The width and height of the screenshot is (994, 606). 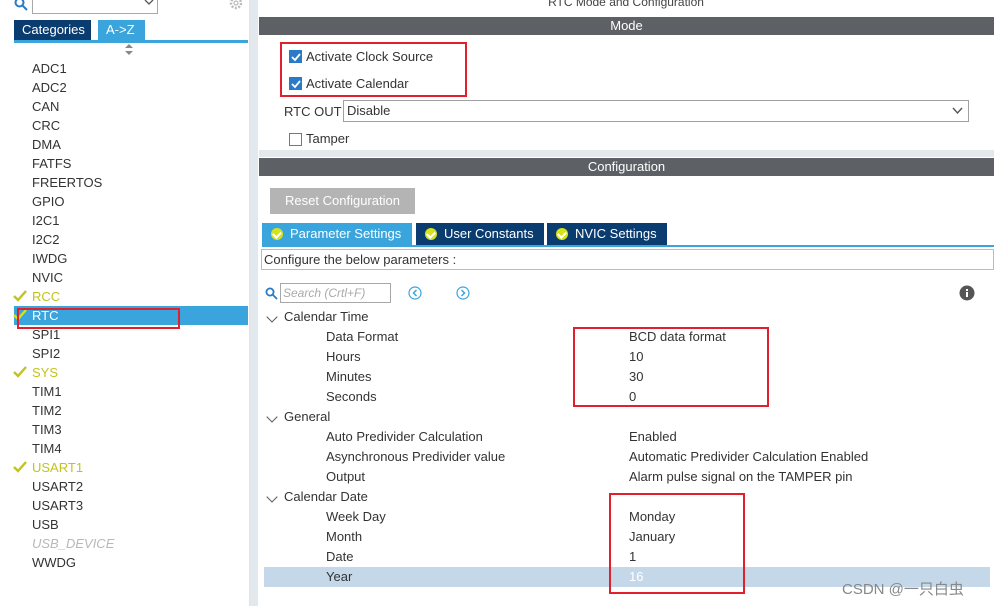 What do you see at coordinates (132, 68) in the screenshot?
I see `peripheral-item: ADC1` at bounding box center [132, 68].